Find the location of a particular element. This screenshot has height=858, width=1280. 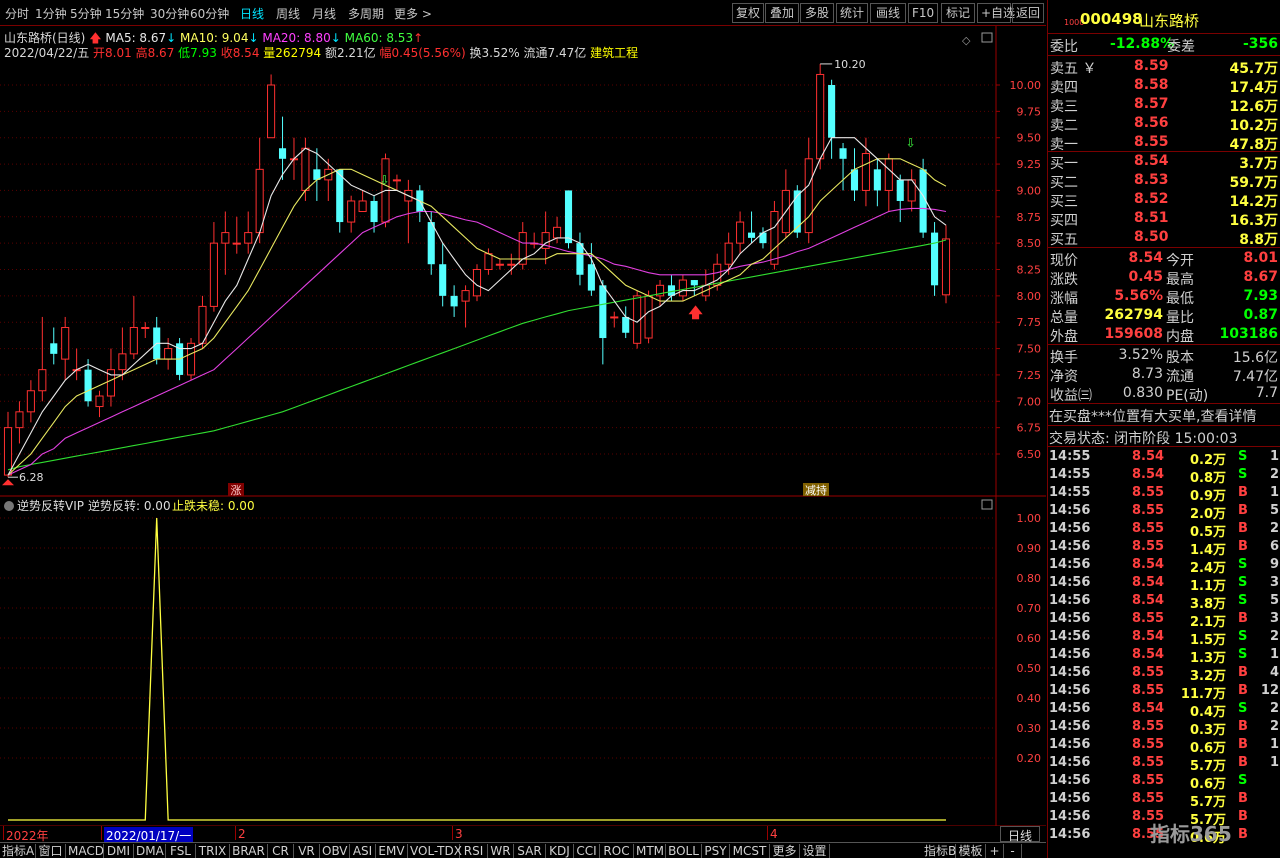

indicator-tab-7: BRAR is located at coordinates (249, 851).